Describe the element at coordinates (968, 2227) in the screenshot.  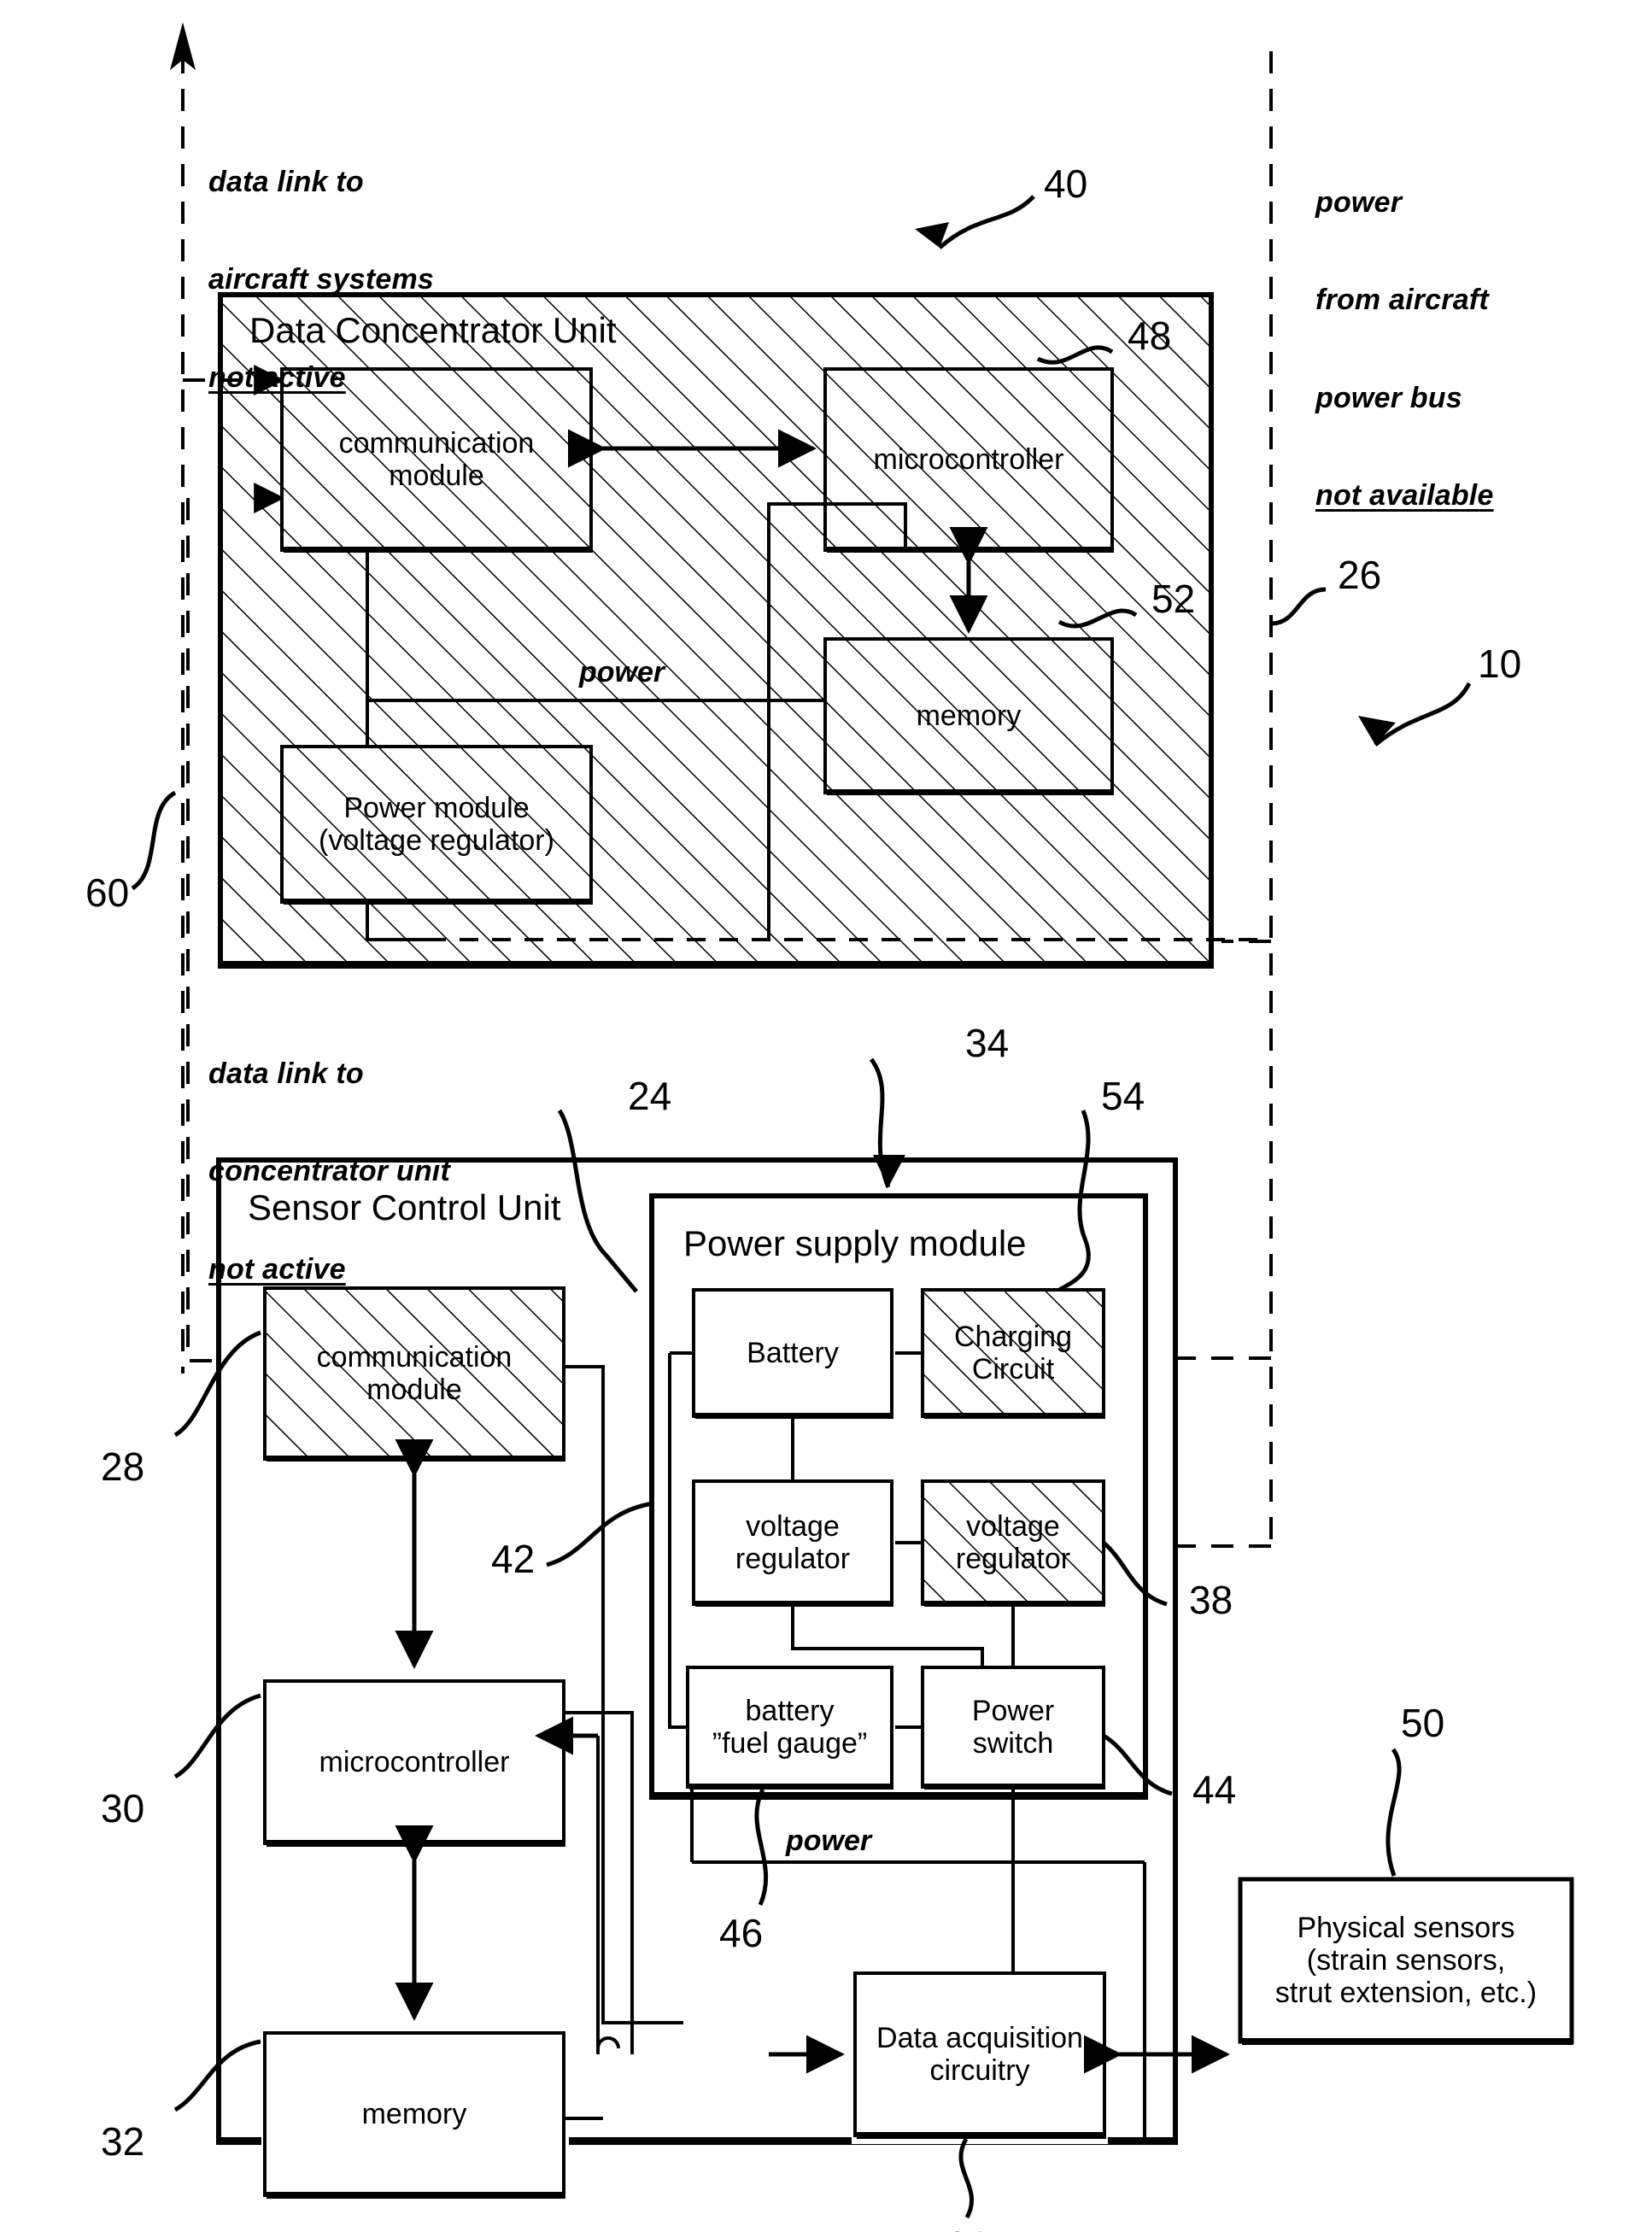
I see `ref-36: 36` at that location.